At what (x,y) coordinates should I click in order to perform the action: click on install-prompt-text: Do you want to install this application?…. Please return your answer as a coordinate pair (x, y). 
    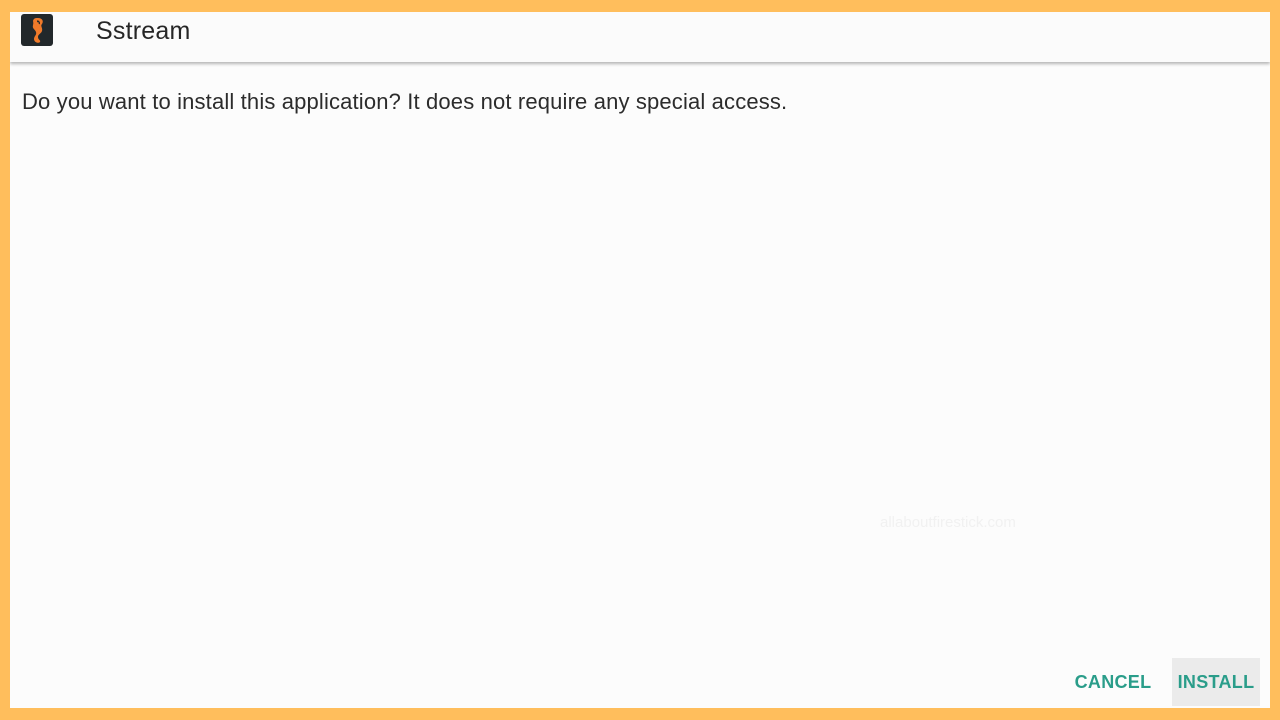
    Looking at the image, I should click on (405, 101).